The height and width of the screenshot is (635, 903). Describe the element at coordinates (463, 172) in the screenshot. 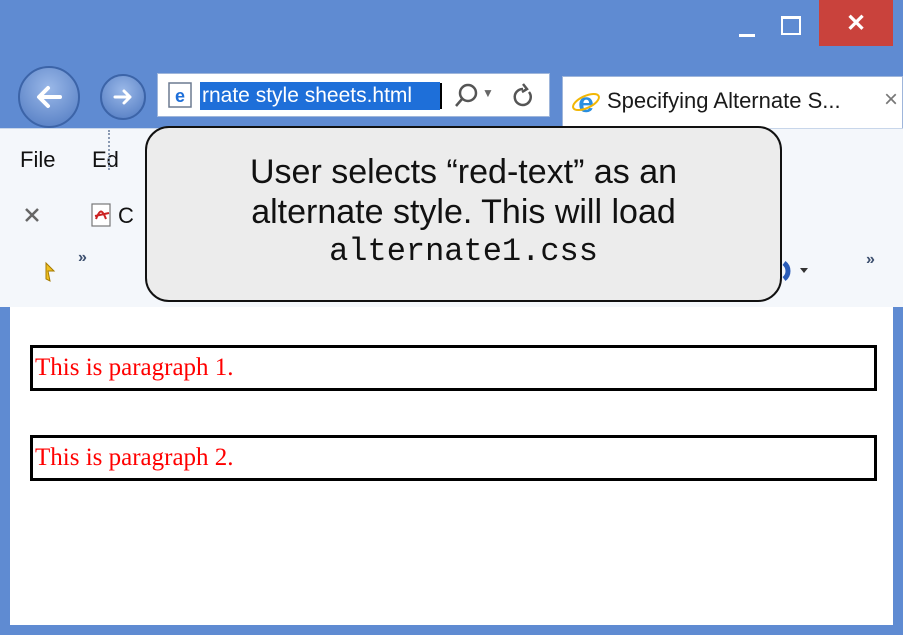

I see `callout-line-1: User selects “red-text” as an` at that location.